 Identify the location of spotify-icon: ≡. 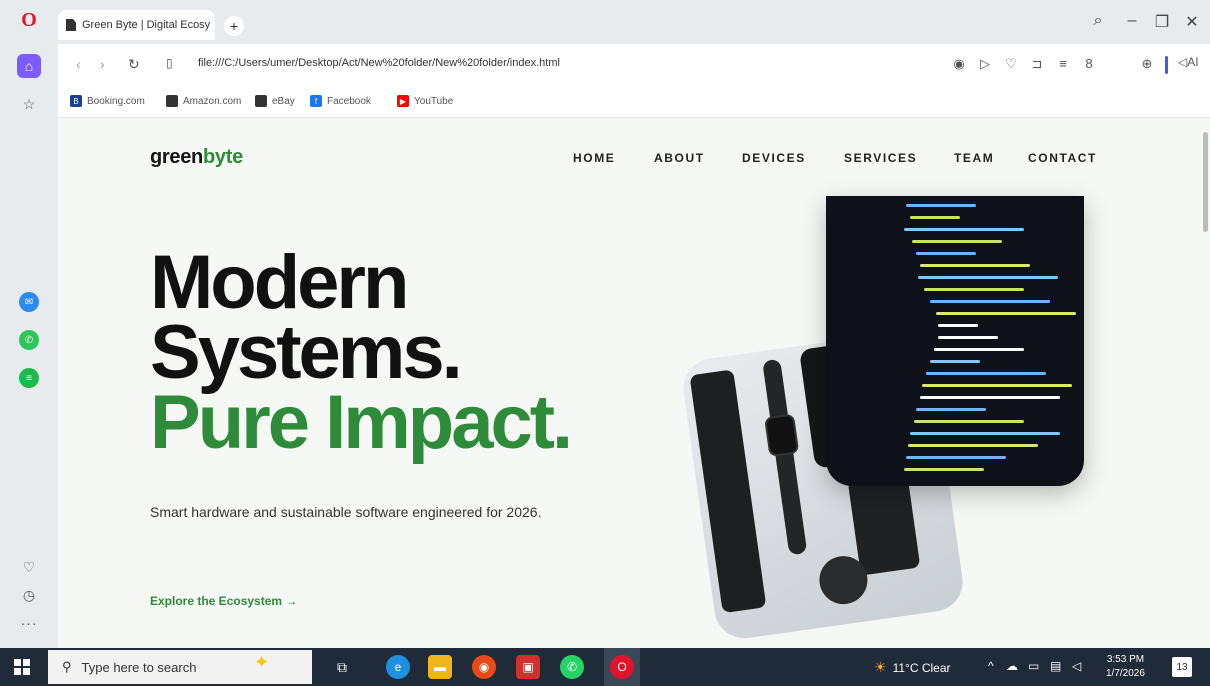
(29, 378).